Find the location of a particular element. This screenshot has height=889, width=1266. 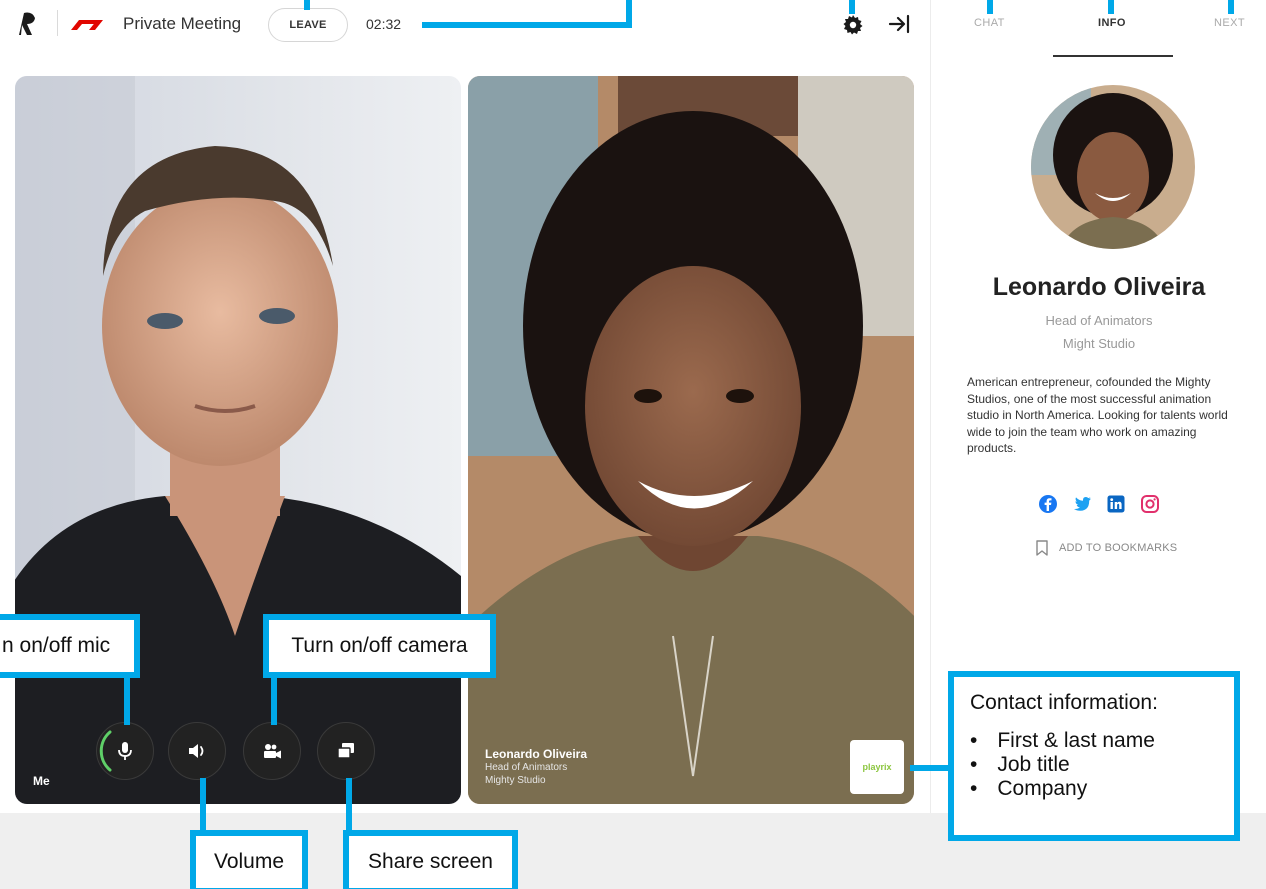

active-tab-indicator is located at coordinates (1113, 56).